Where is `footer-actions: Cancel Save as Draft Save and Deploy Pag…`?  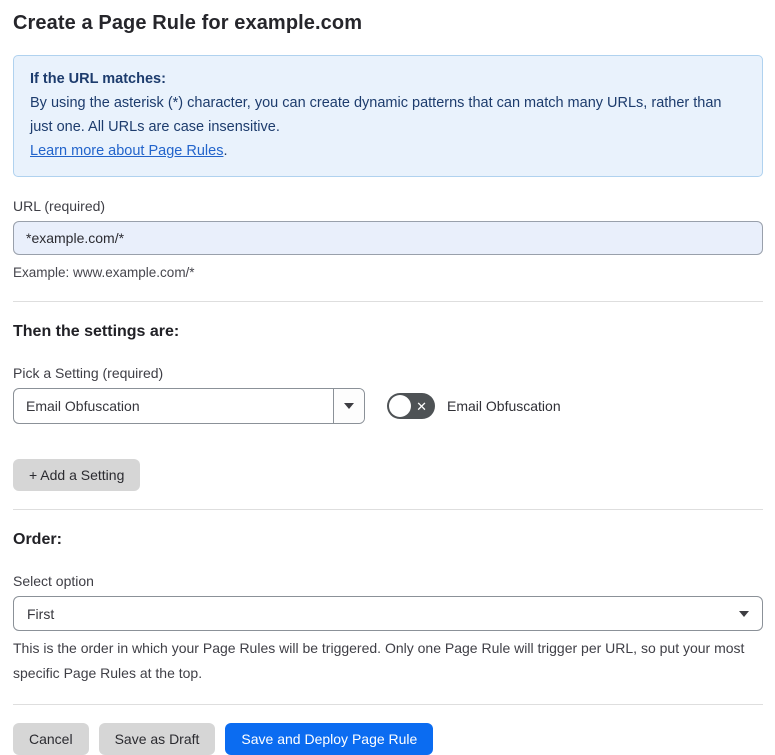 footer-actions: Cancel Save as Draft Save and Deploy Pag… is located at coordinates (388, 739).